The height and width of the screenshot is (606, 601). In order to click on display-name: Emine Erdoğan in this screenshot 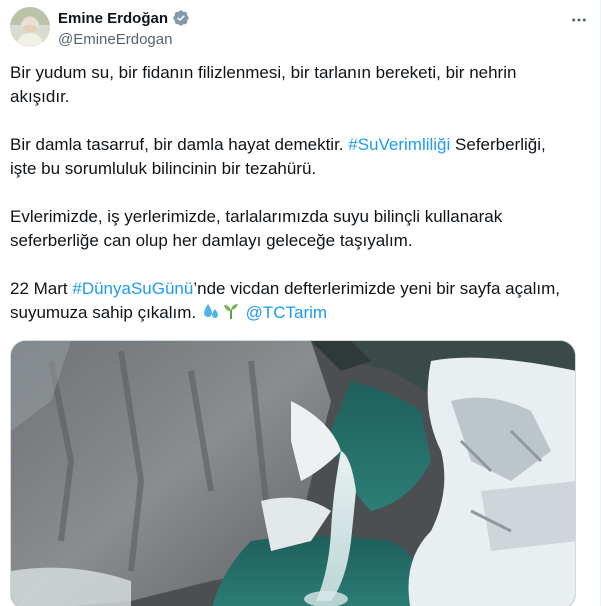, I will do `click(113, 18)`.